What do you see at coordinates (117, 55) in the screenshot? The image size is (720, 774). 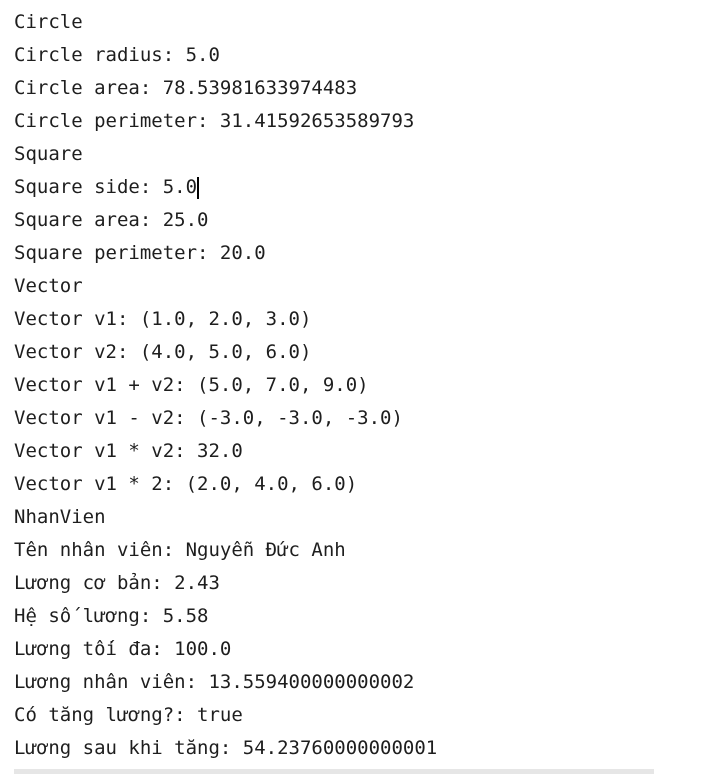 I see `console-line: Circle radius: 5.0` at bounding box center [117, 55].